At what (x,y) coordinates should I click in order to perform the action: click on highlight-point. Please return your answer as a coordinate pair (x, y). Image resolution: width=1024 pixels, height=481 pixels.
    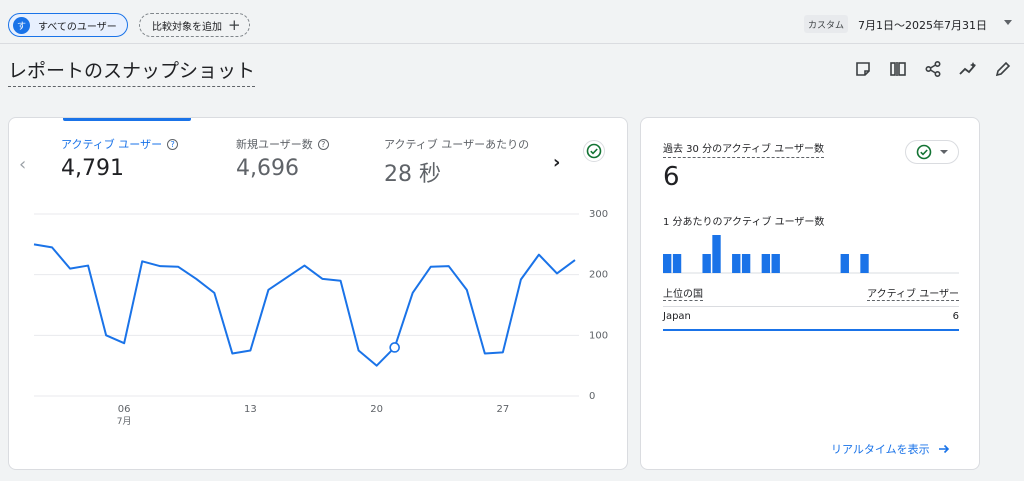
    Looking at the image, I should click on (394, 347).